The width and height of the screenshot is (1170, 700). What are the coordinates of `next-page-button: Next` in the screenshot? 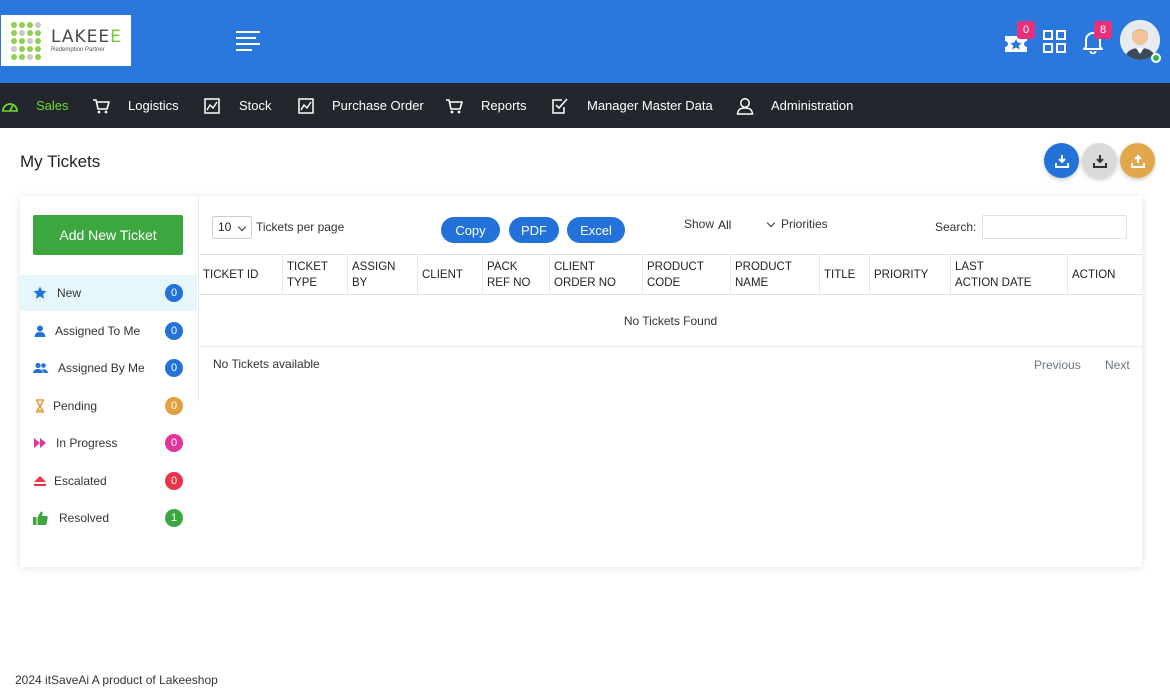 It's located at (1117, 365).